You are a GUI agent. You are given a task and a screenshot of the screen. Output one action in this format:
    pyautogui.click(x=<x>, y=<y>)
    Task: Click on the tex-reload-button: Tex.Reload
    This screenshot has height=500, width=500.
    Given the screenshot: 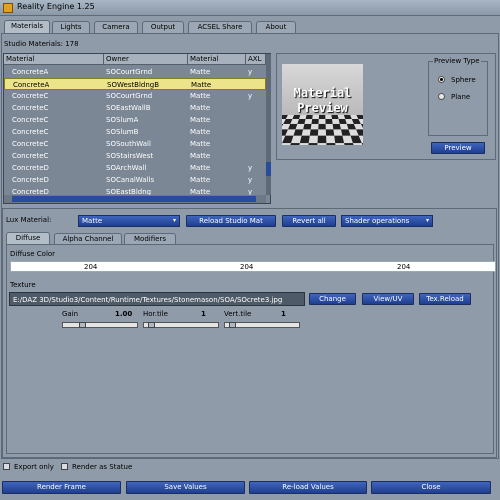 What is the action you would take?
    pyautogui.click(x=445, y=299)
    